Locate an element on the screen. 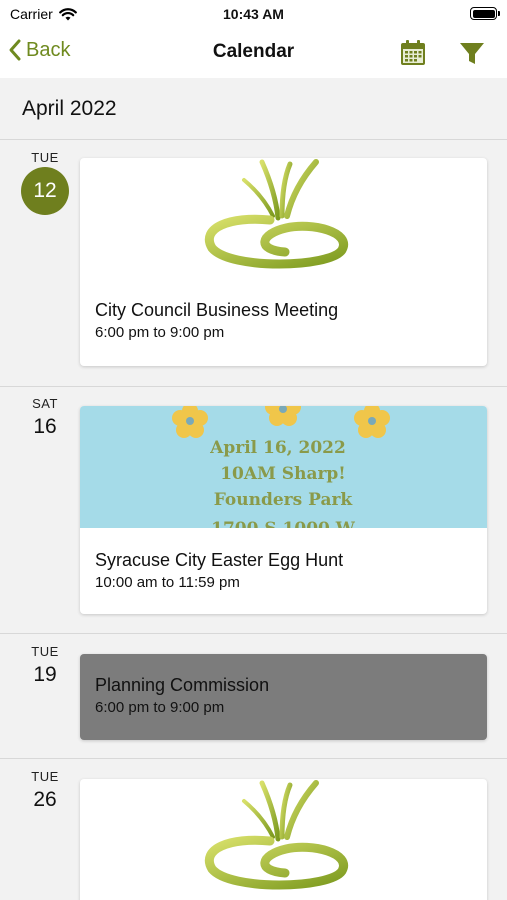 The width and height of the screenshot is (507, 900). flyer-line: 1700 S 1000 W is located at coordinates (283, 523).